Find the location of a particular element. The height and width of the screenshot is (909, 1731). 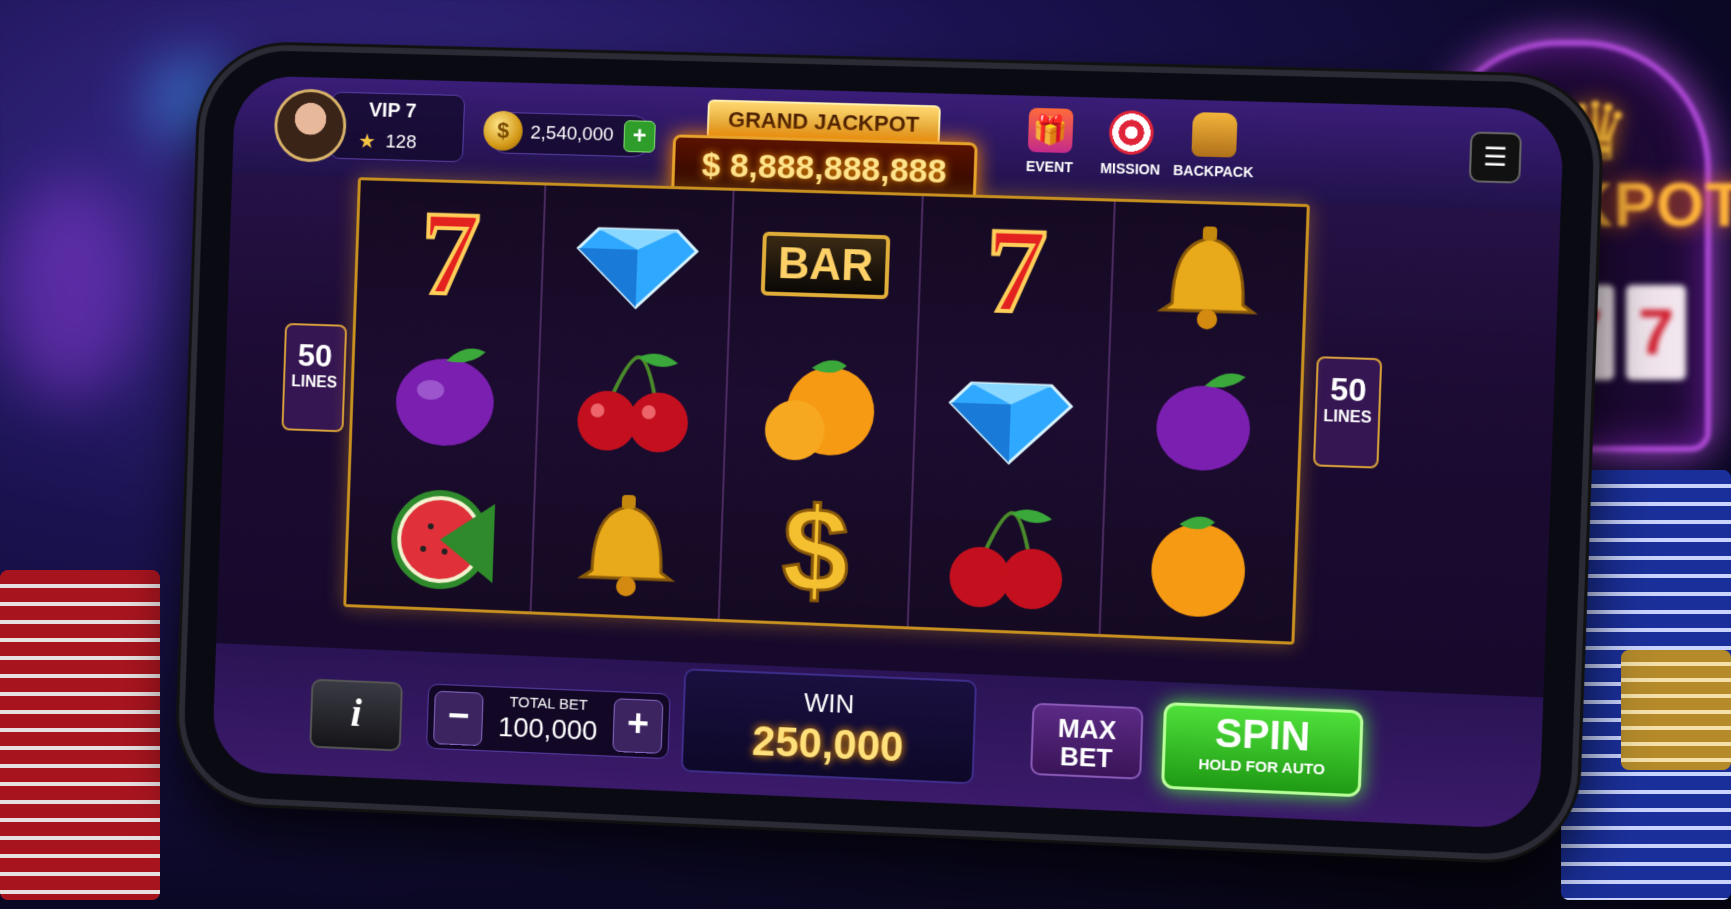

max-bet-button: MAX BET is located at coordinates (1087, 741).